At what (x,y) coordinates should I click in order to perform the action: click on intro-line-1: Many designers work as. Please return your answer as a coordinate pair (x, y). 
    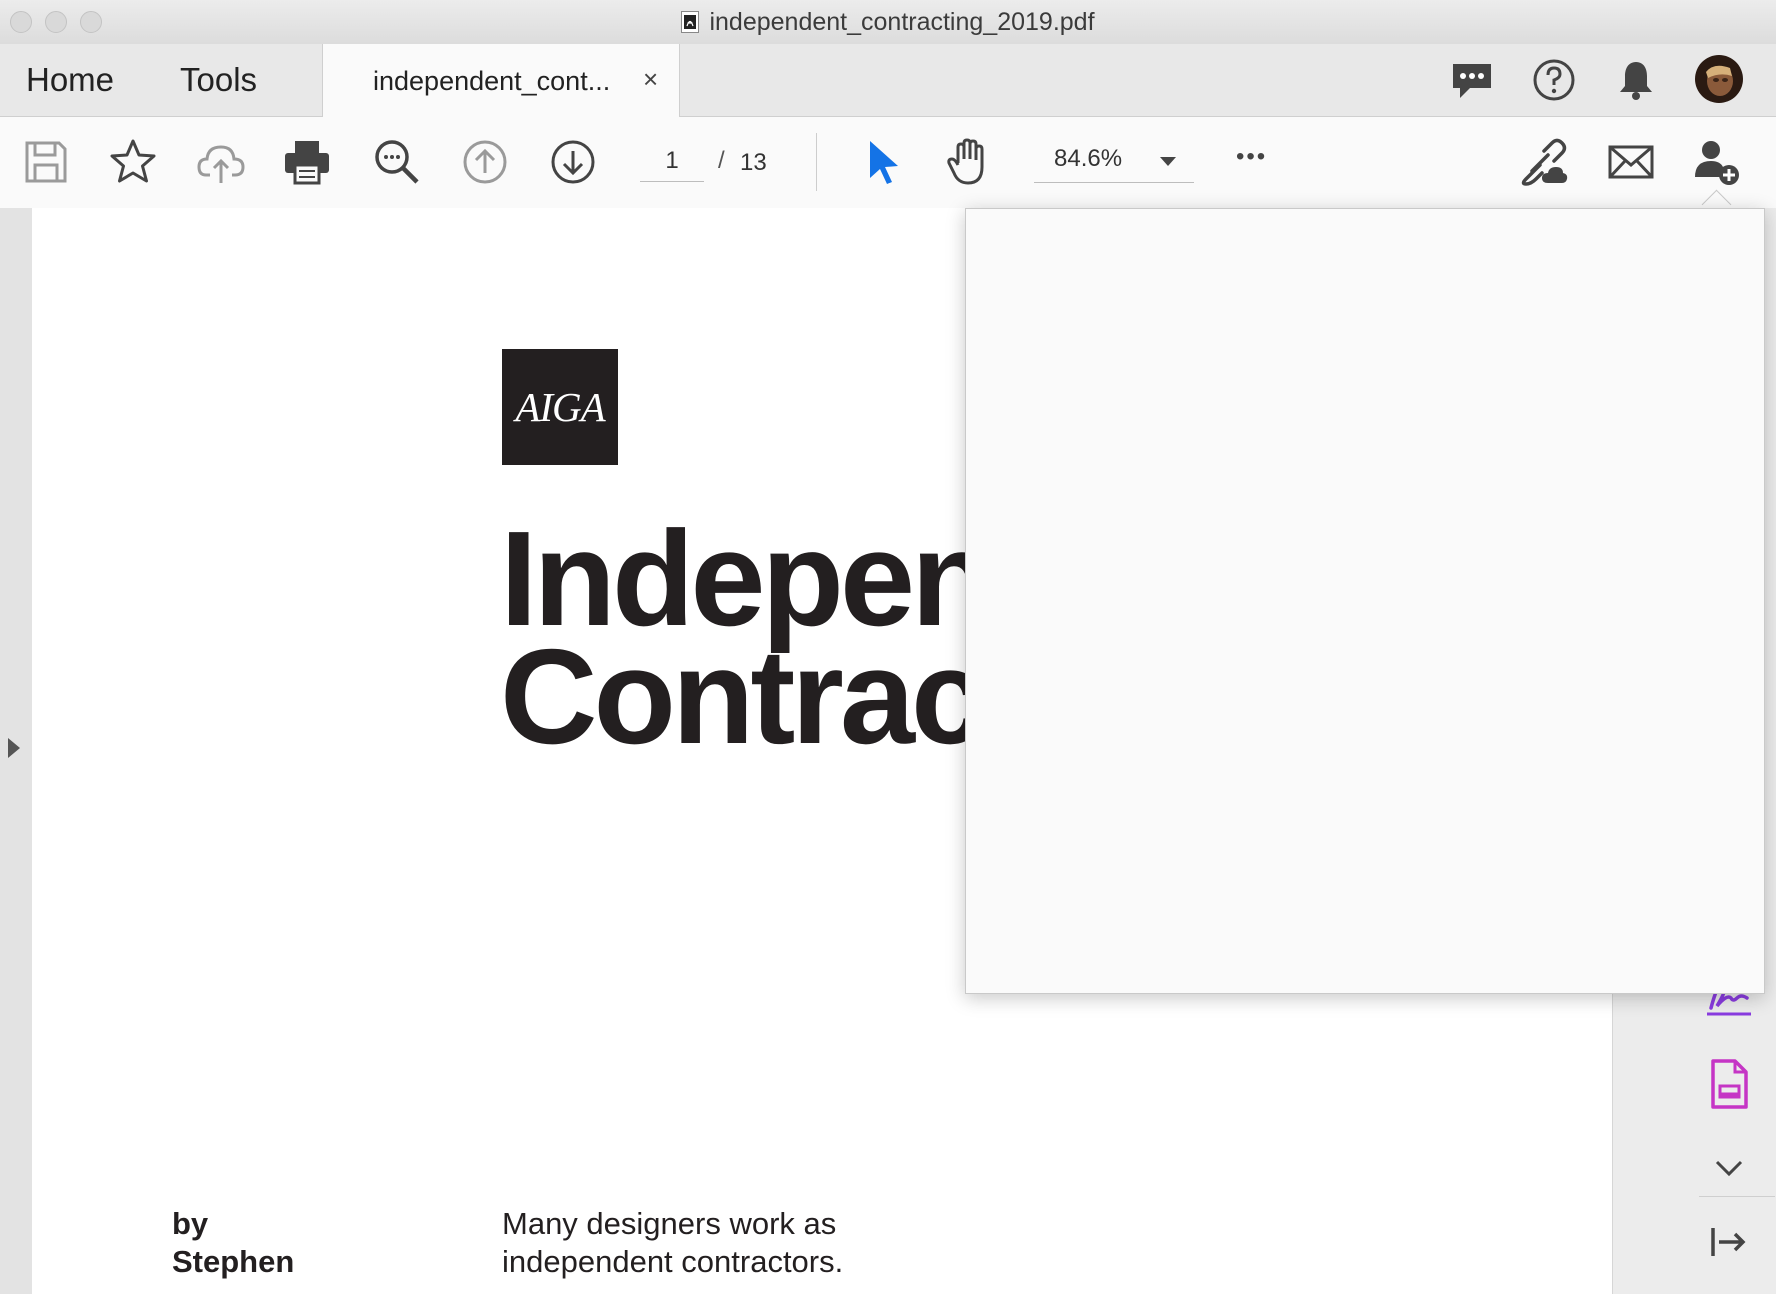
    Looking at the image, I should click on (669, 1223).